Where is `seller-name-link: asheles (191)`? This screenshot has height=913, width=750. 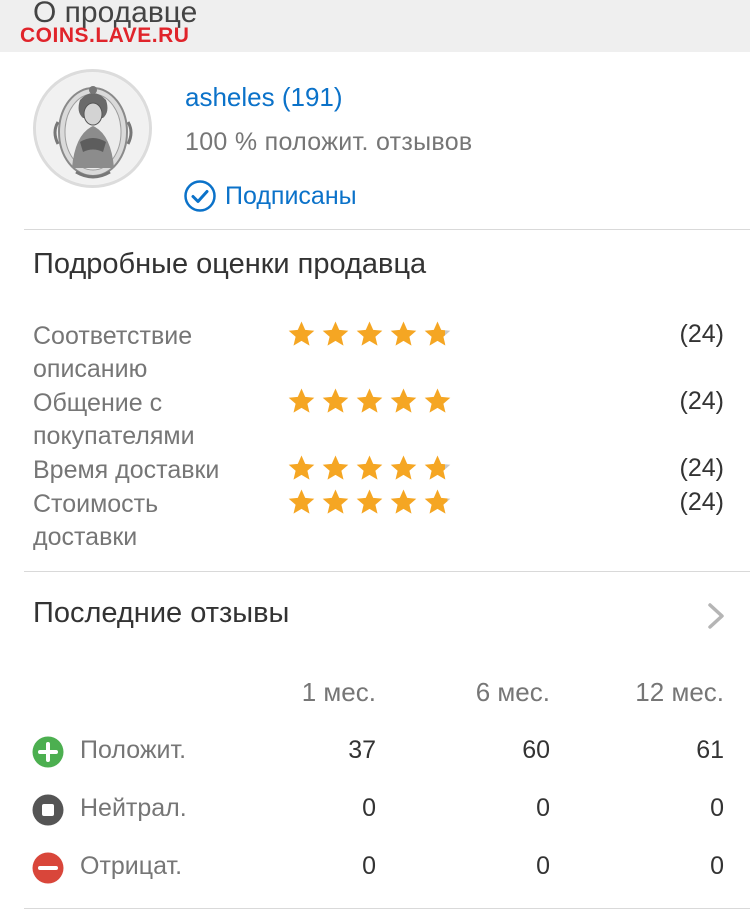 seller-name-link: asheles (191) is located at coordinates (264, 97).